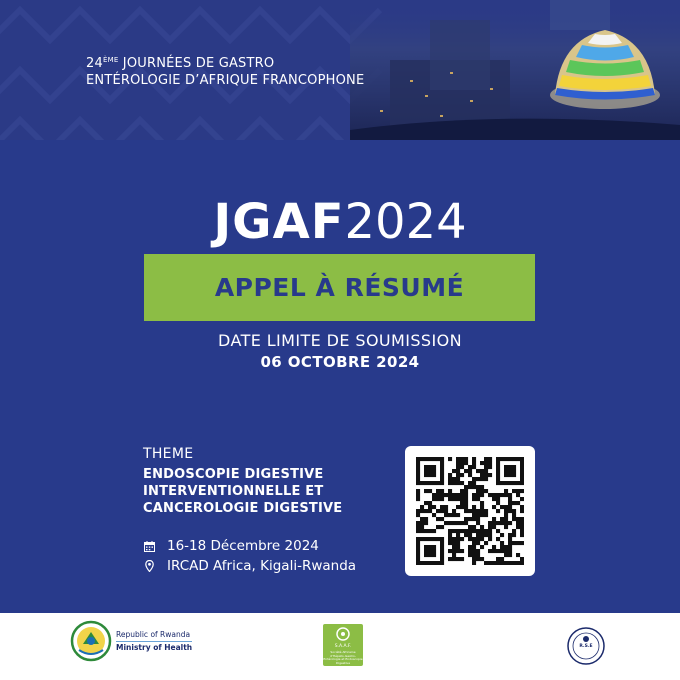  I want to click on rwanda-ministry-text: Republic of Rwanda Ministry of Health, so click(154, 641).